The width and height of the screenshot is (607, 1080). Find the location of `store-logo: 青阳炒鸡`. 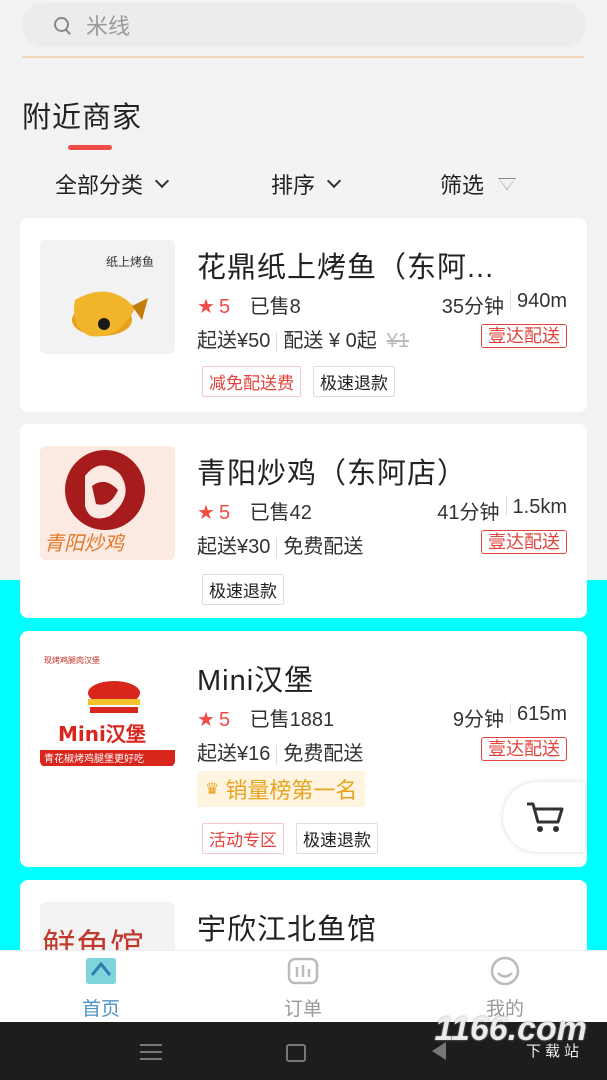

store-logo: 青阳炒鸡 is located at coordinates (107, 503).